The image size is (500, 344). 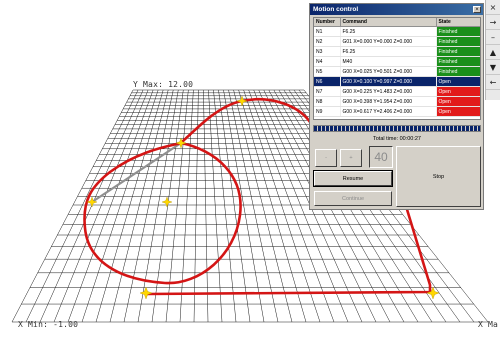 I want to click on row-number: N2, so click(x=327, y=41).